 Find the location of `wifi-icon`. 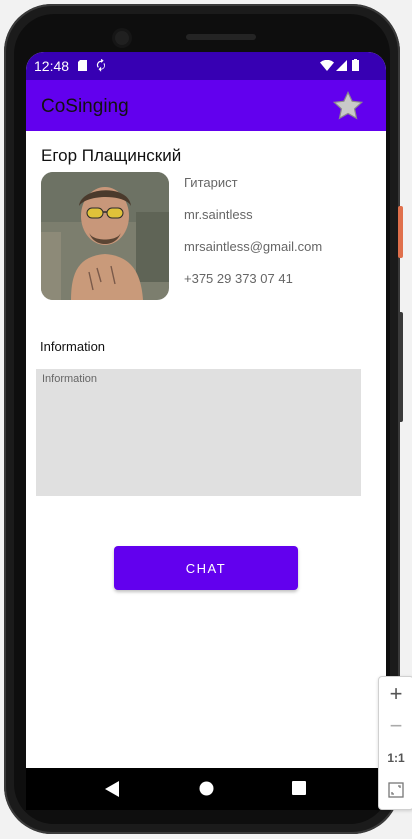

wifi-icon is located at coordinates (327, 65).